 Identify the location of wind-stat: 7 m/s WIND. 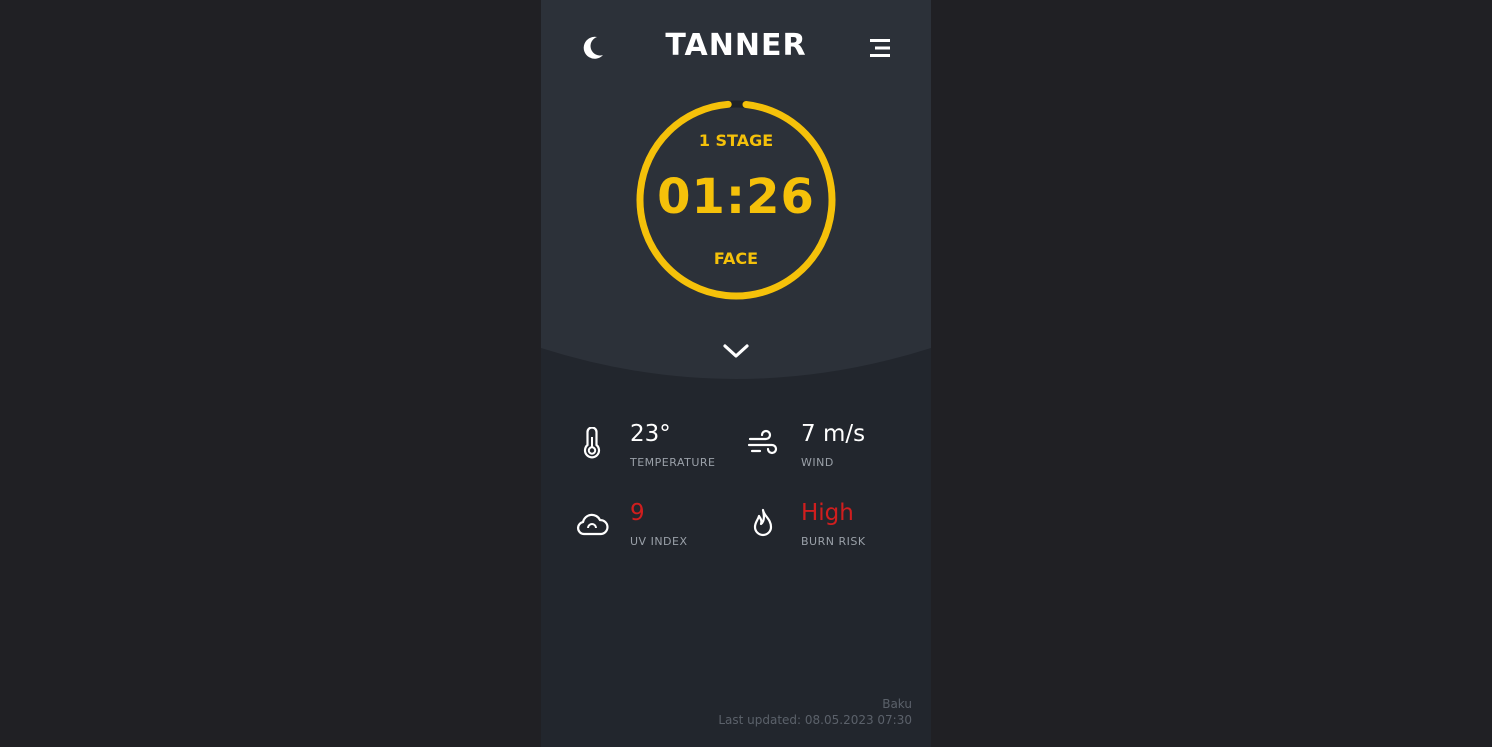
(831, 451).